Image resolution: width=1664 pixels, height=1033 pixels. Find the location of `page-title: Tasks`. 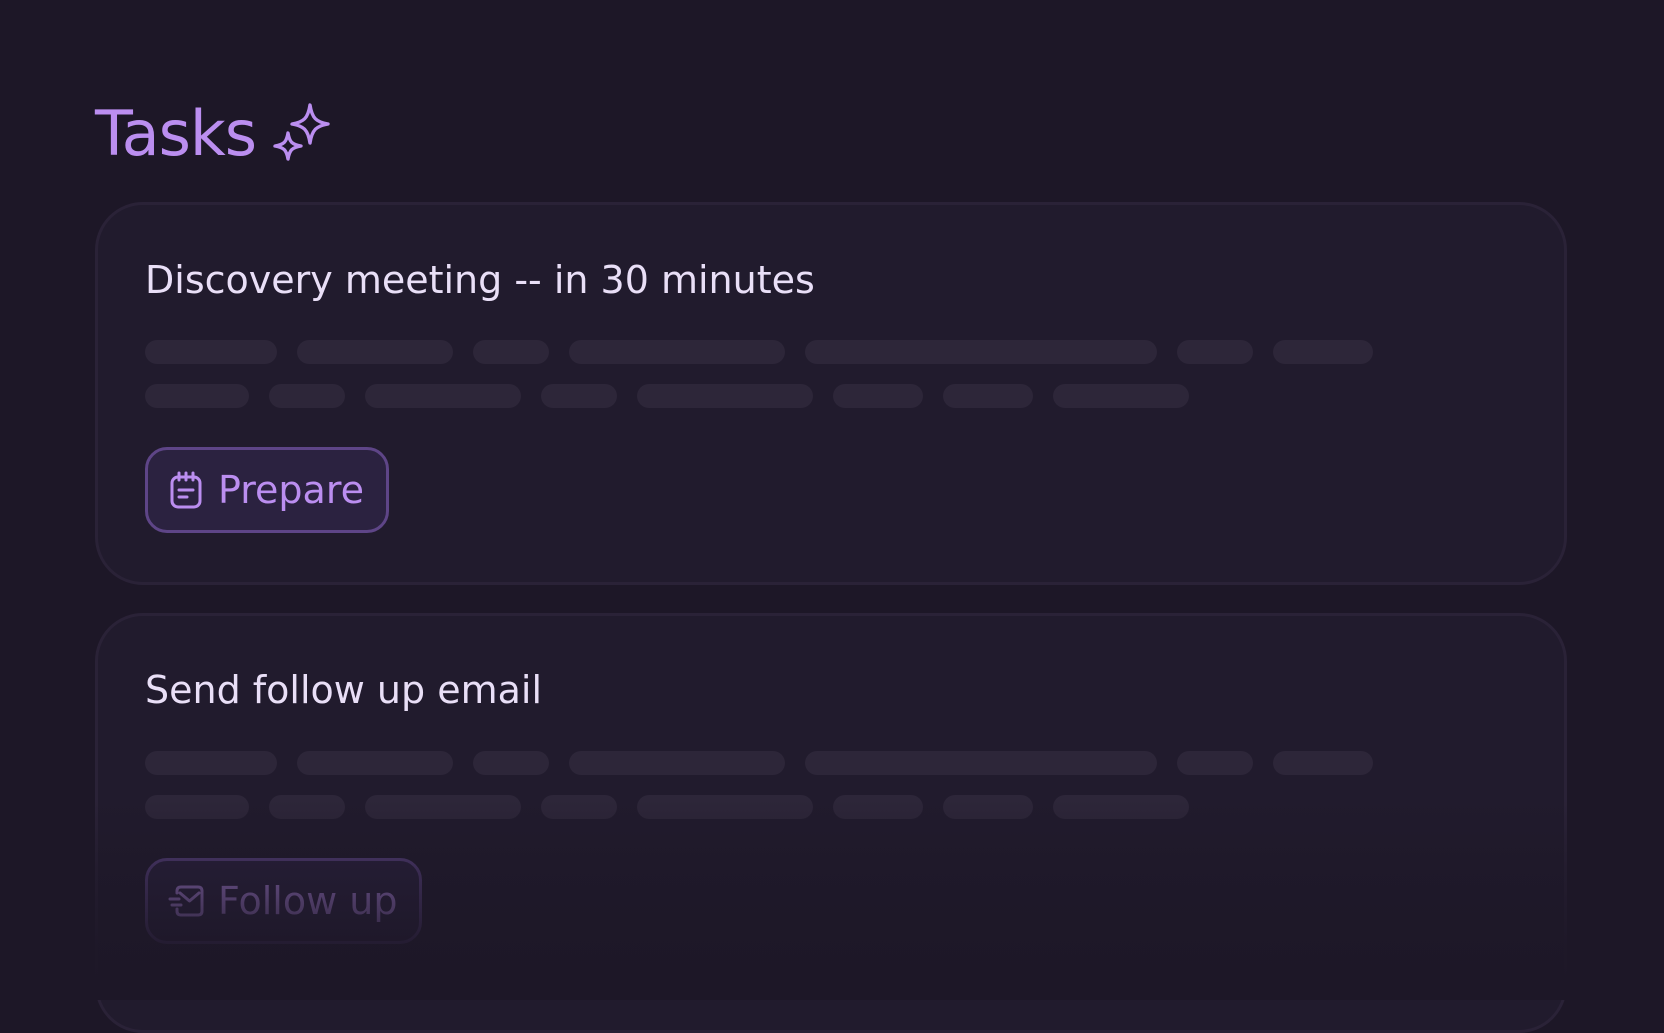

page-title: Tasks is located at coordinates (176, 133).